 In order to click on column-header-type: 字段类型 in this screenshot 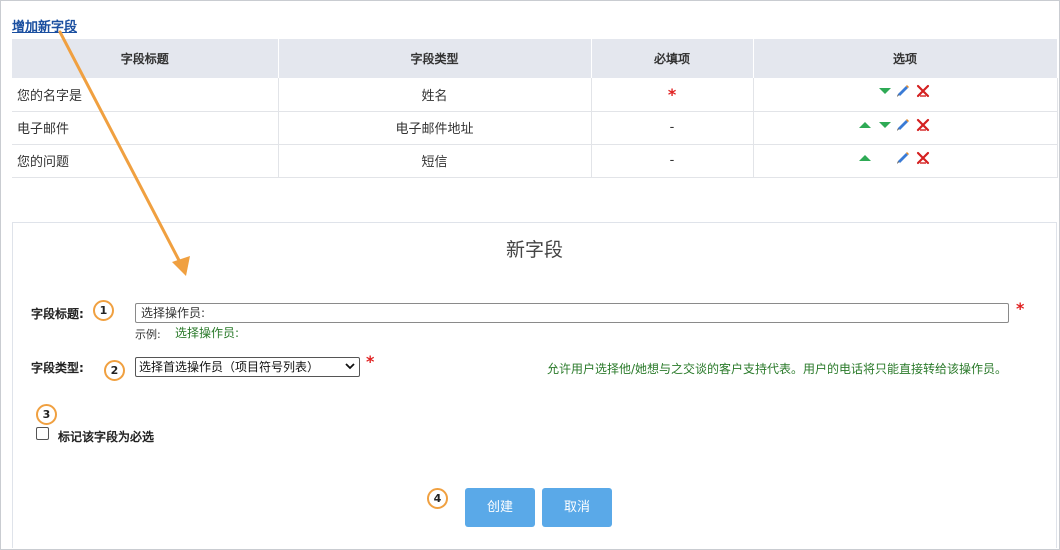, I will do `click(435, 58)`.